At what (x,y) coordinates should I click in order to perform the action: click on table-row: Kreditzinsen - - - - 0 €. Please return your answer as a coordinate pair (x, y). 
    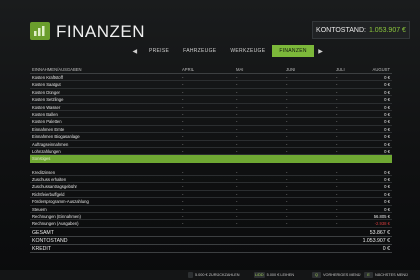
    Looking at the image, I should click on (211, 173).